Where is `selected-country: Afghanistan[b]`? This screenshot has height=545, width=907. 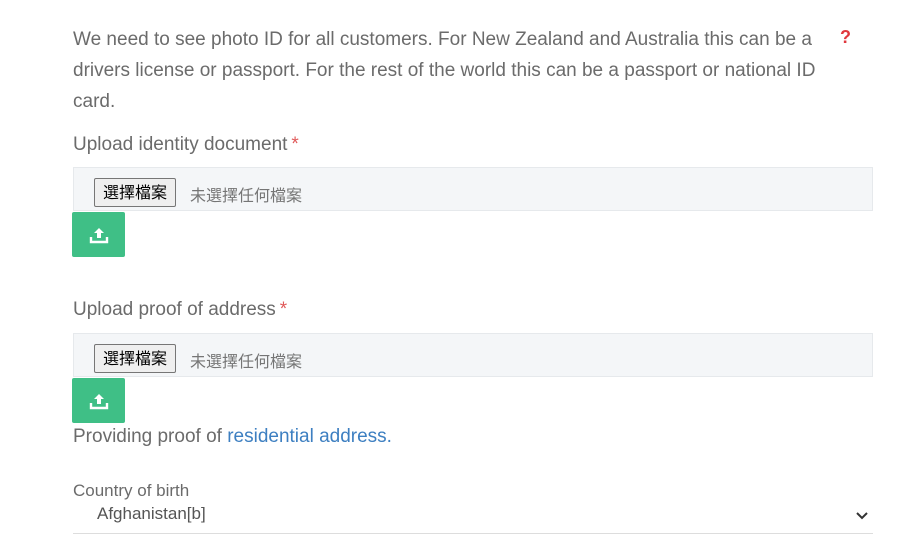
selected-country: Afghanistan[b] is located at coordinates (151, 513).